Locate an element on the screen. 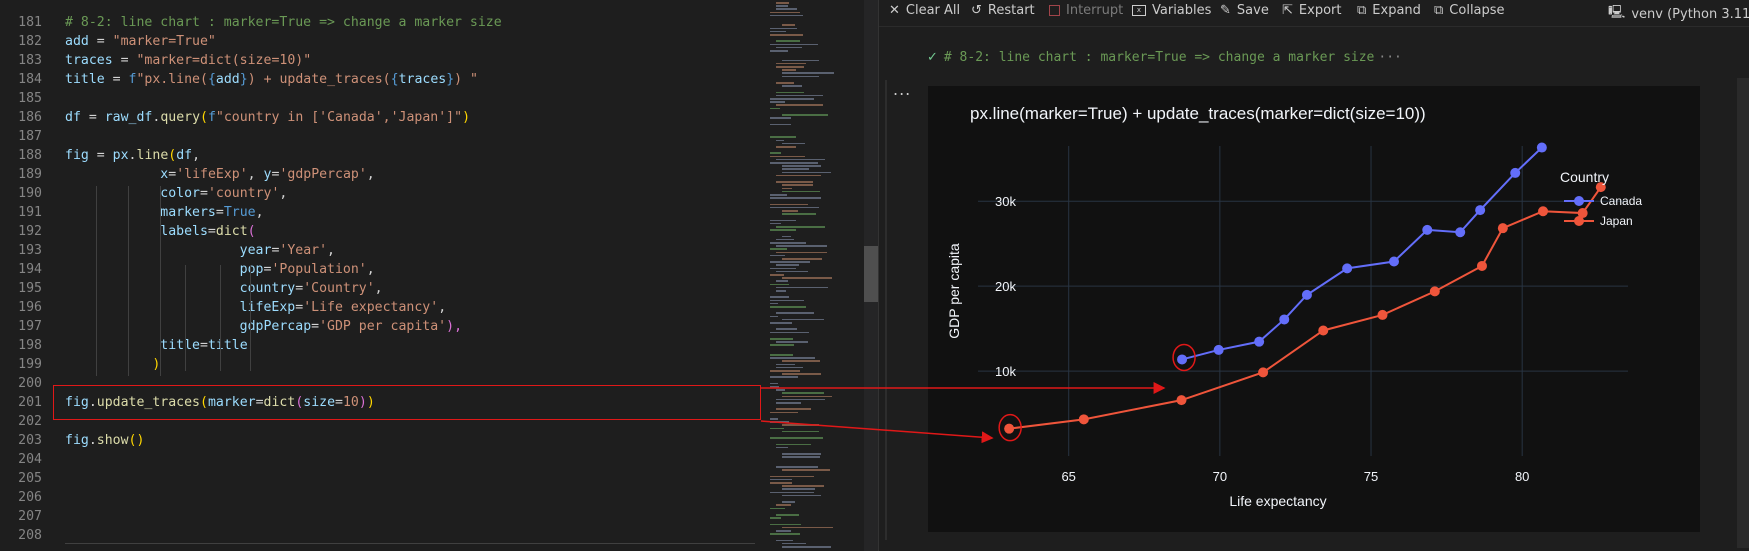 The height and width of the screenshot is (551, 1749). code-token: 'Year' is located at coordinates (303, 250).